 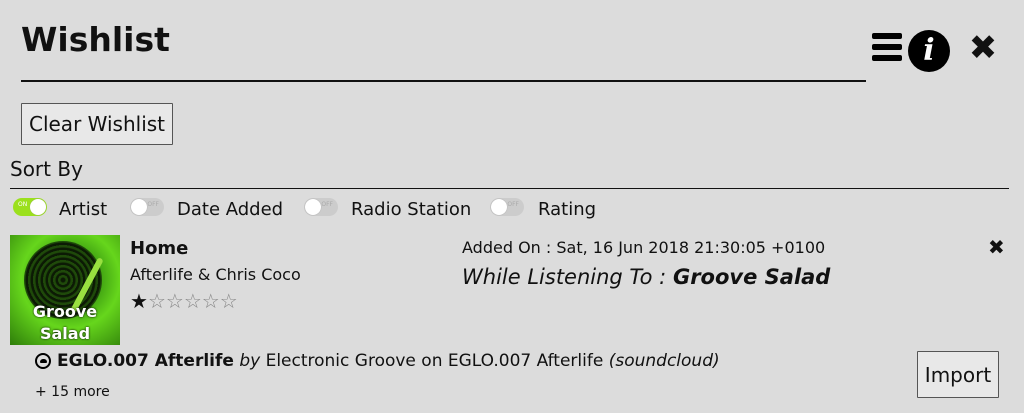 I want to click on source-service: (soundcloud), so click(x=664, y=361).